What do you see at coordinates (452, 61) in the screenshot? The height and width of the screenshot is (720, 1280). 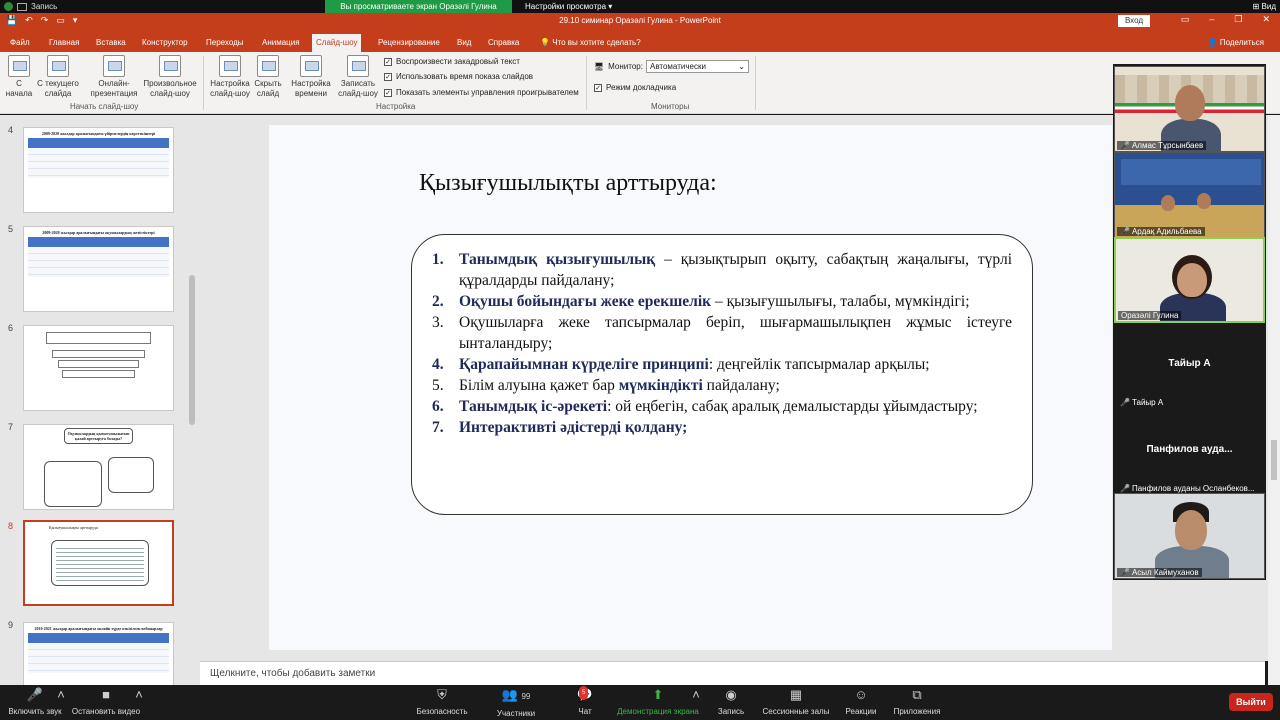 I see `checkbox-narration: ✓ Воспроизвести закадровый текст` at bounding box center [452, 61].